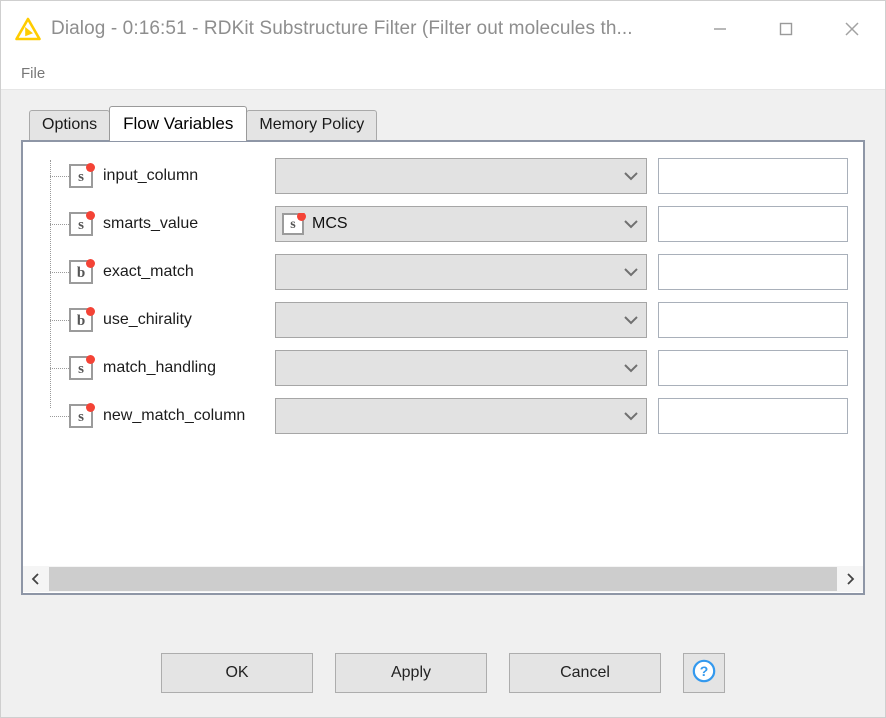 The image size is (886, 718). I want to click on minimize-icon, so click(720, 29).